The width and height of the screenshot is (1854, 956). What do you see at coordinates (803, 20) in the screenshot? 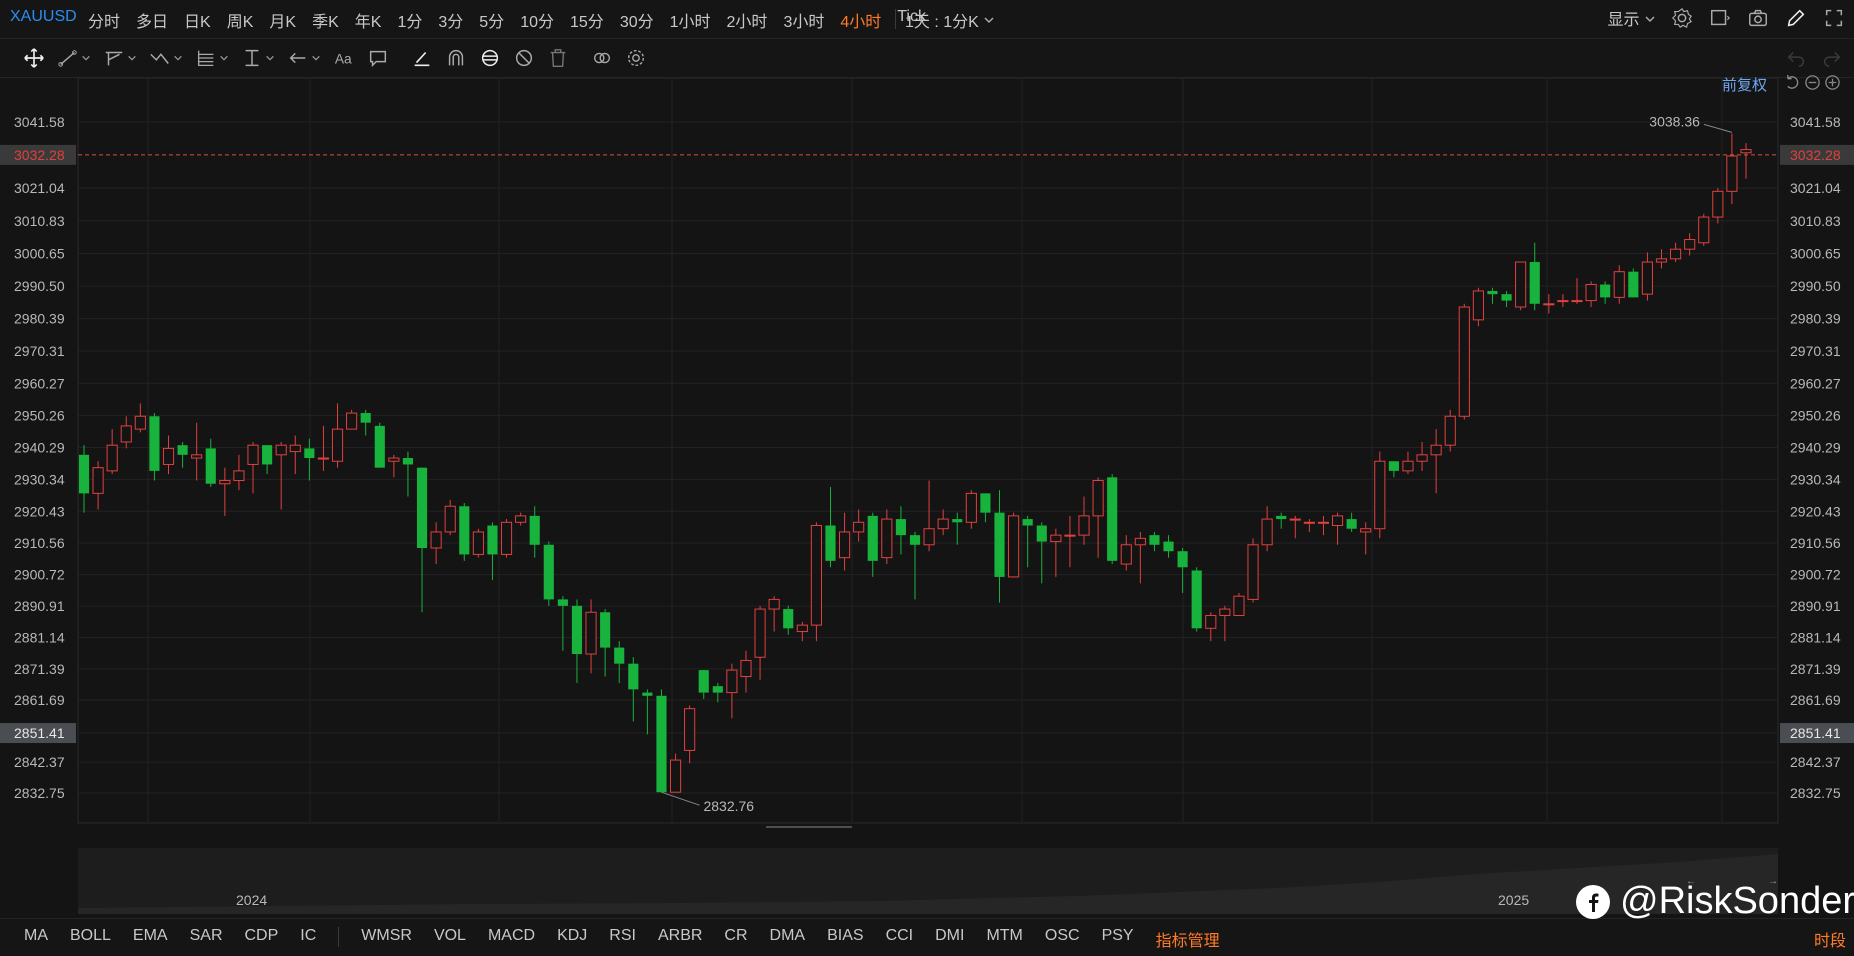
I see `period-tab: 3小时` at bounding box center [803, 20].